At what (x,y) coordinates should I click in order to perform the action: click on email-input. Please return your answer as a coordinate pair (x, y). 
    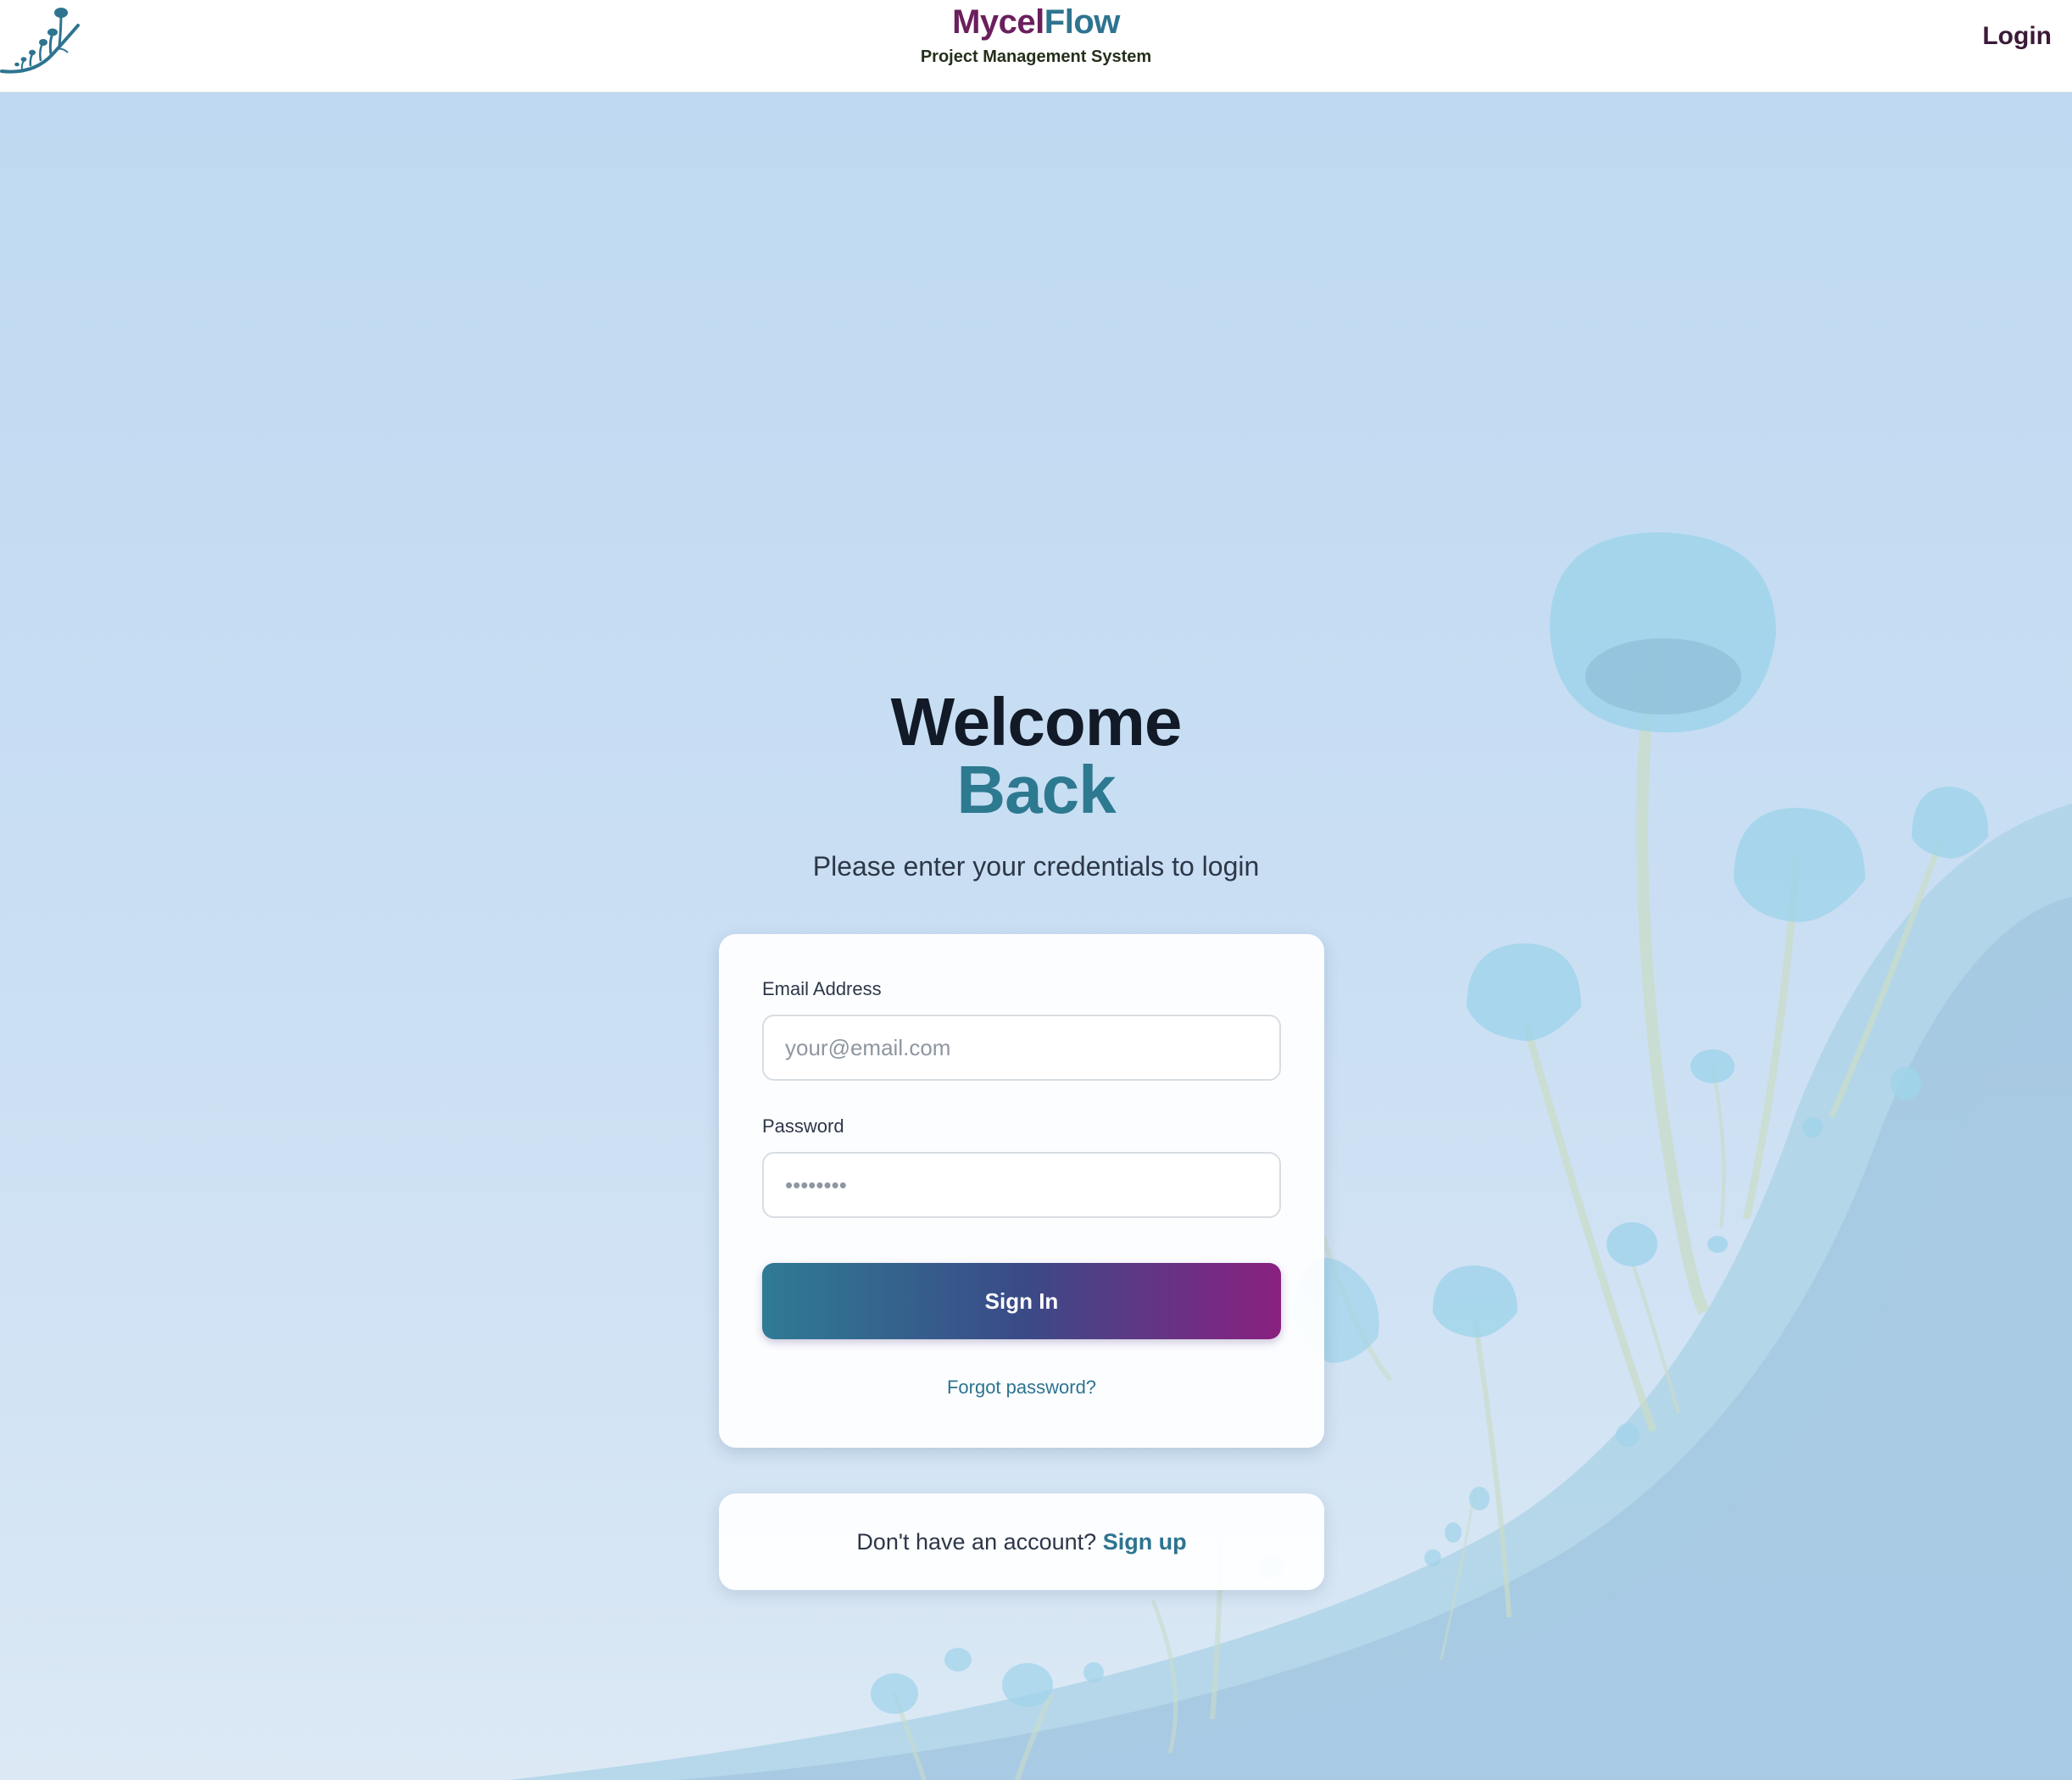
    Looking at the image, I should click on (1021, 1048).